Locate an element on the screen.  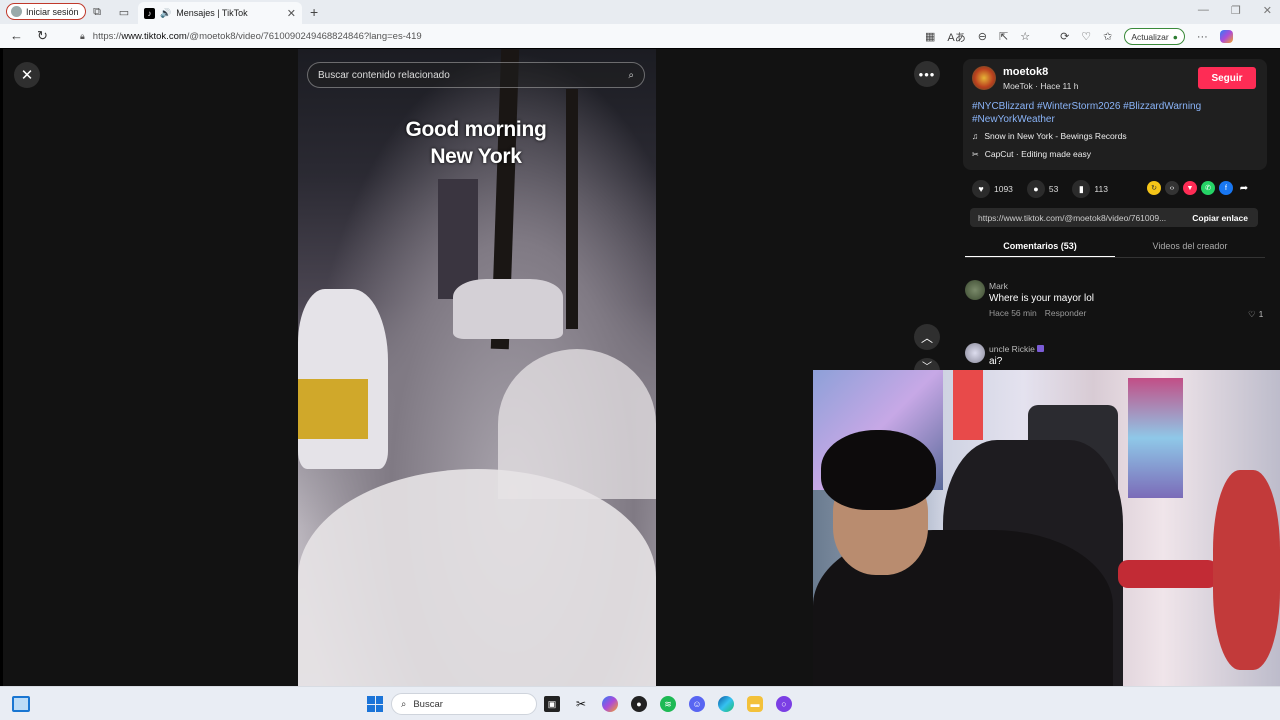
creator-username: moetok8 is located at coordinates (1025, 72).